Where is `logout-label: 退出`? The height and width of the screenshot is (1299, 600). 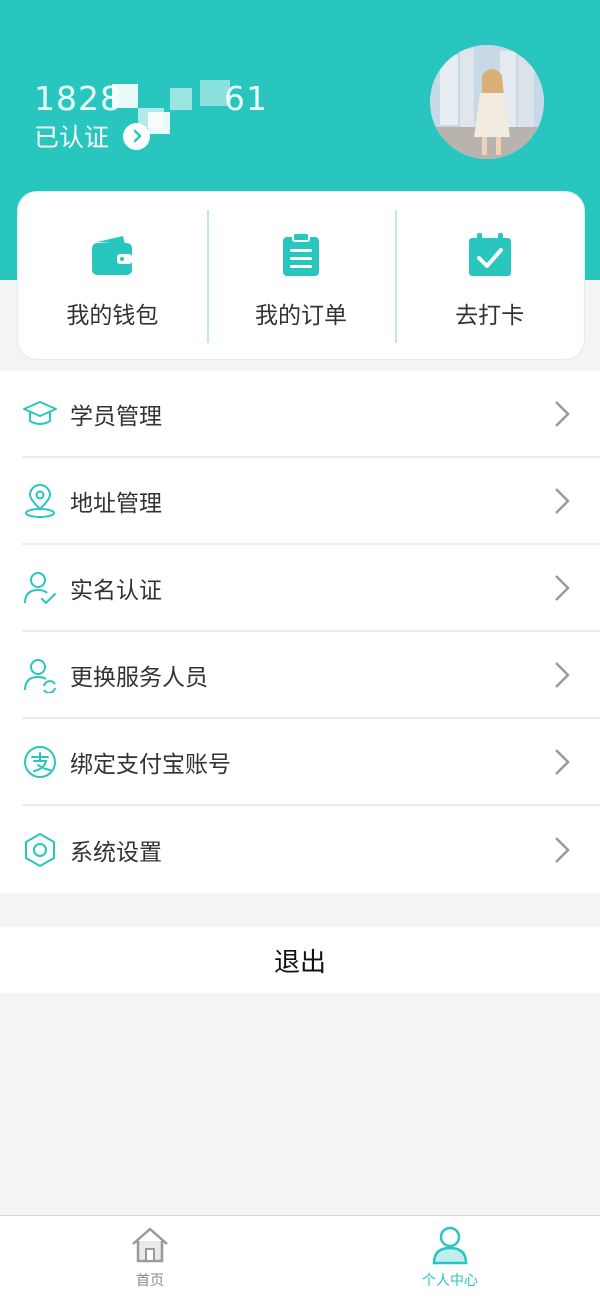
logout-label: 退出 is located at coordinates (299, 962).